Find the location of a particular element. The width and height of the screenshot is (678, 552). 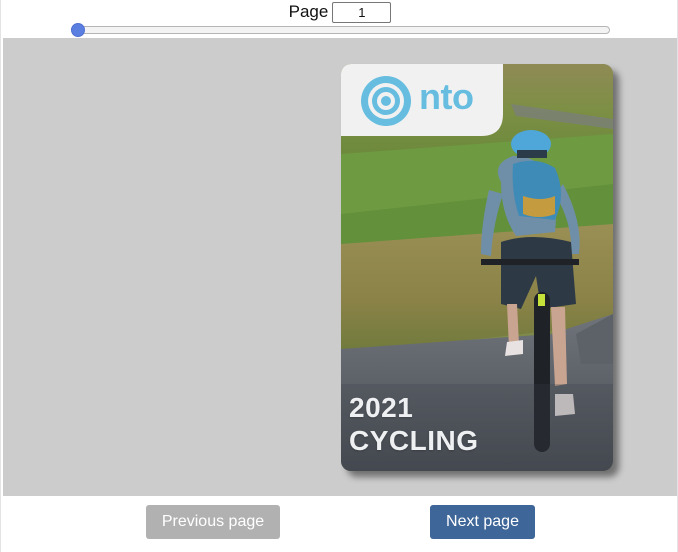

cover-title: CYCLING is located at coordinates (414, 440).